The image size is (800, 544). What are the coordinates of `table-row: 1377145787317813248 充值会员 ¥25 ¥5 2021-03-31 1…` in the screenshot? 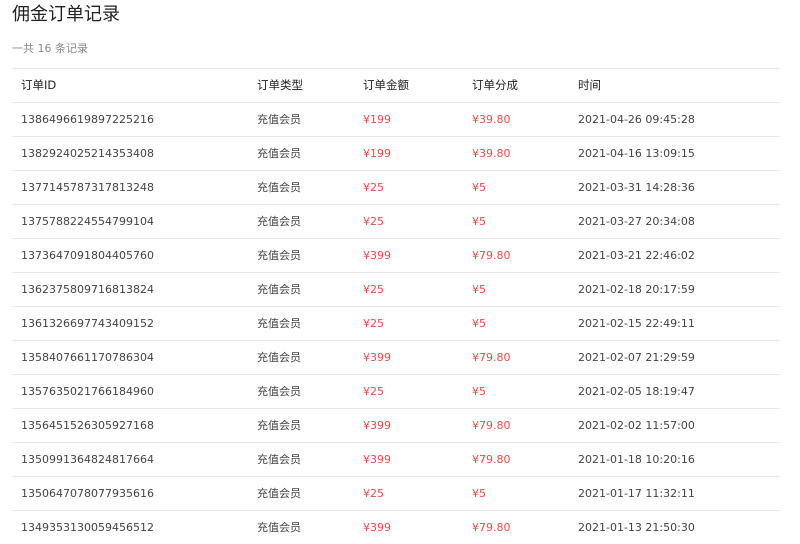 It's located at (396, 187).